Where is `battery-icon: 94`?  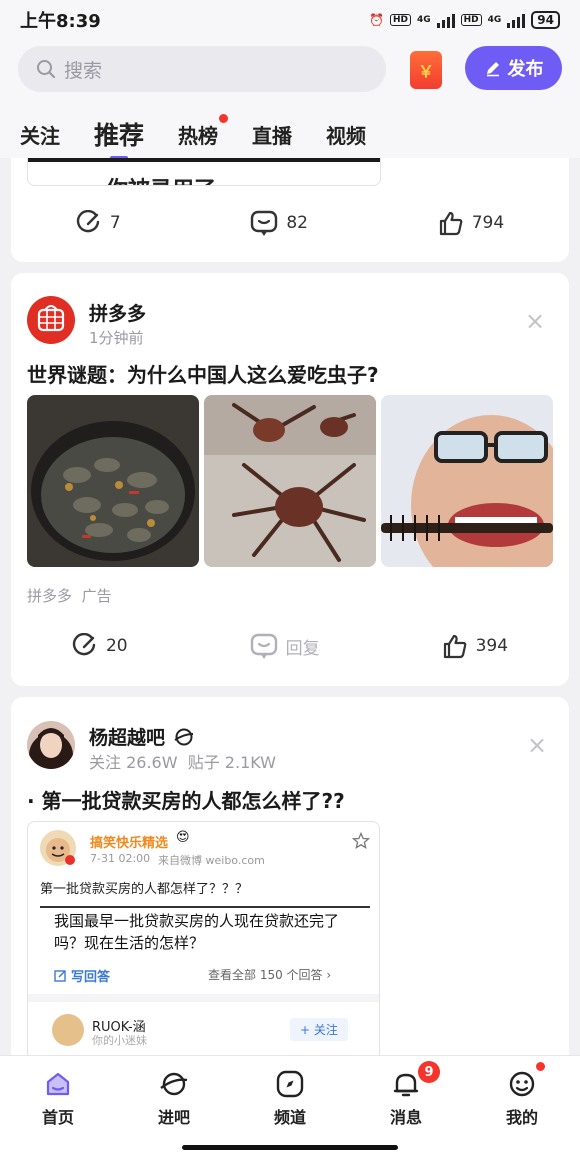
battery-icon: 94 is located at coordinates (545, 20).